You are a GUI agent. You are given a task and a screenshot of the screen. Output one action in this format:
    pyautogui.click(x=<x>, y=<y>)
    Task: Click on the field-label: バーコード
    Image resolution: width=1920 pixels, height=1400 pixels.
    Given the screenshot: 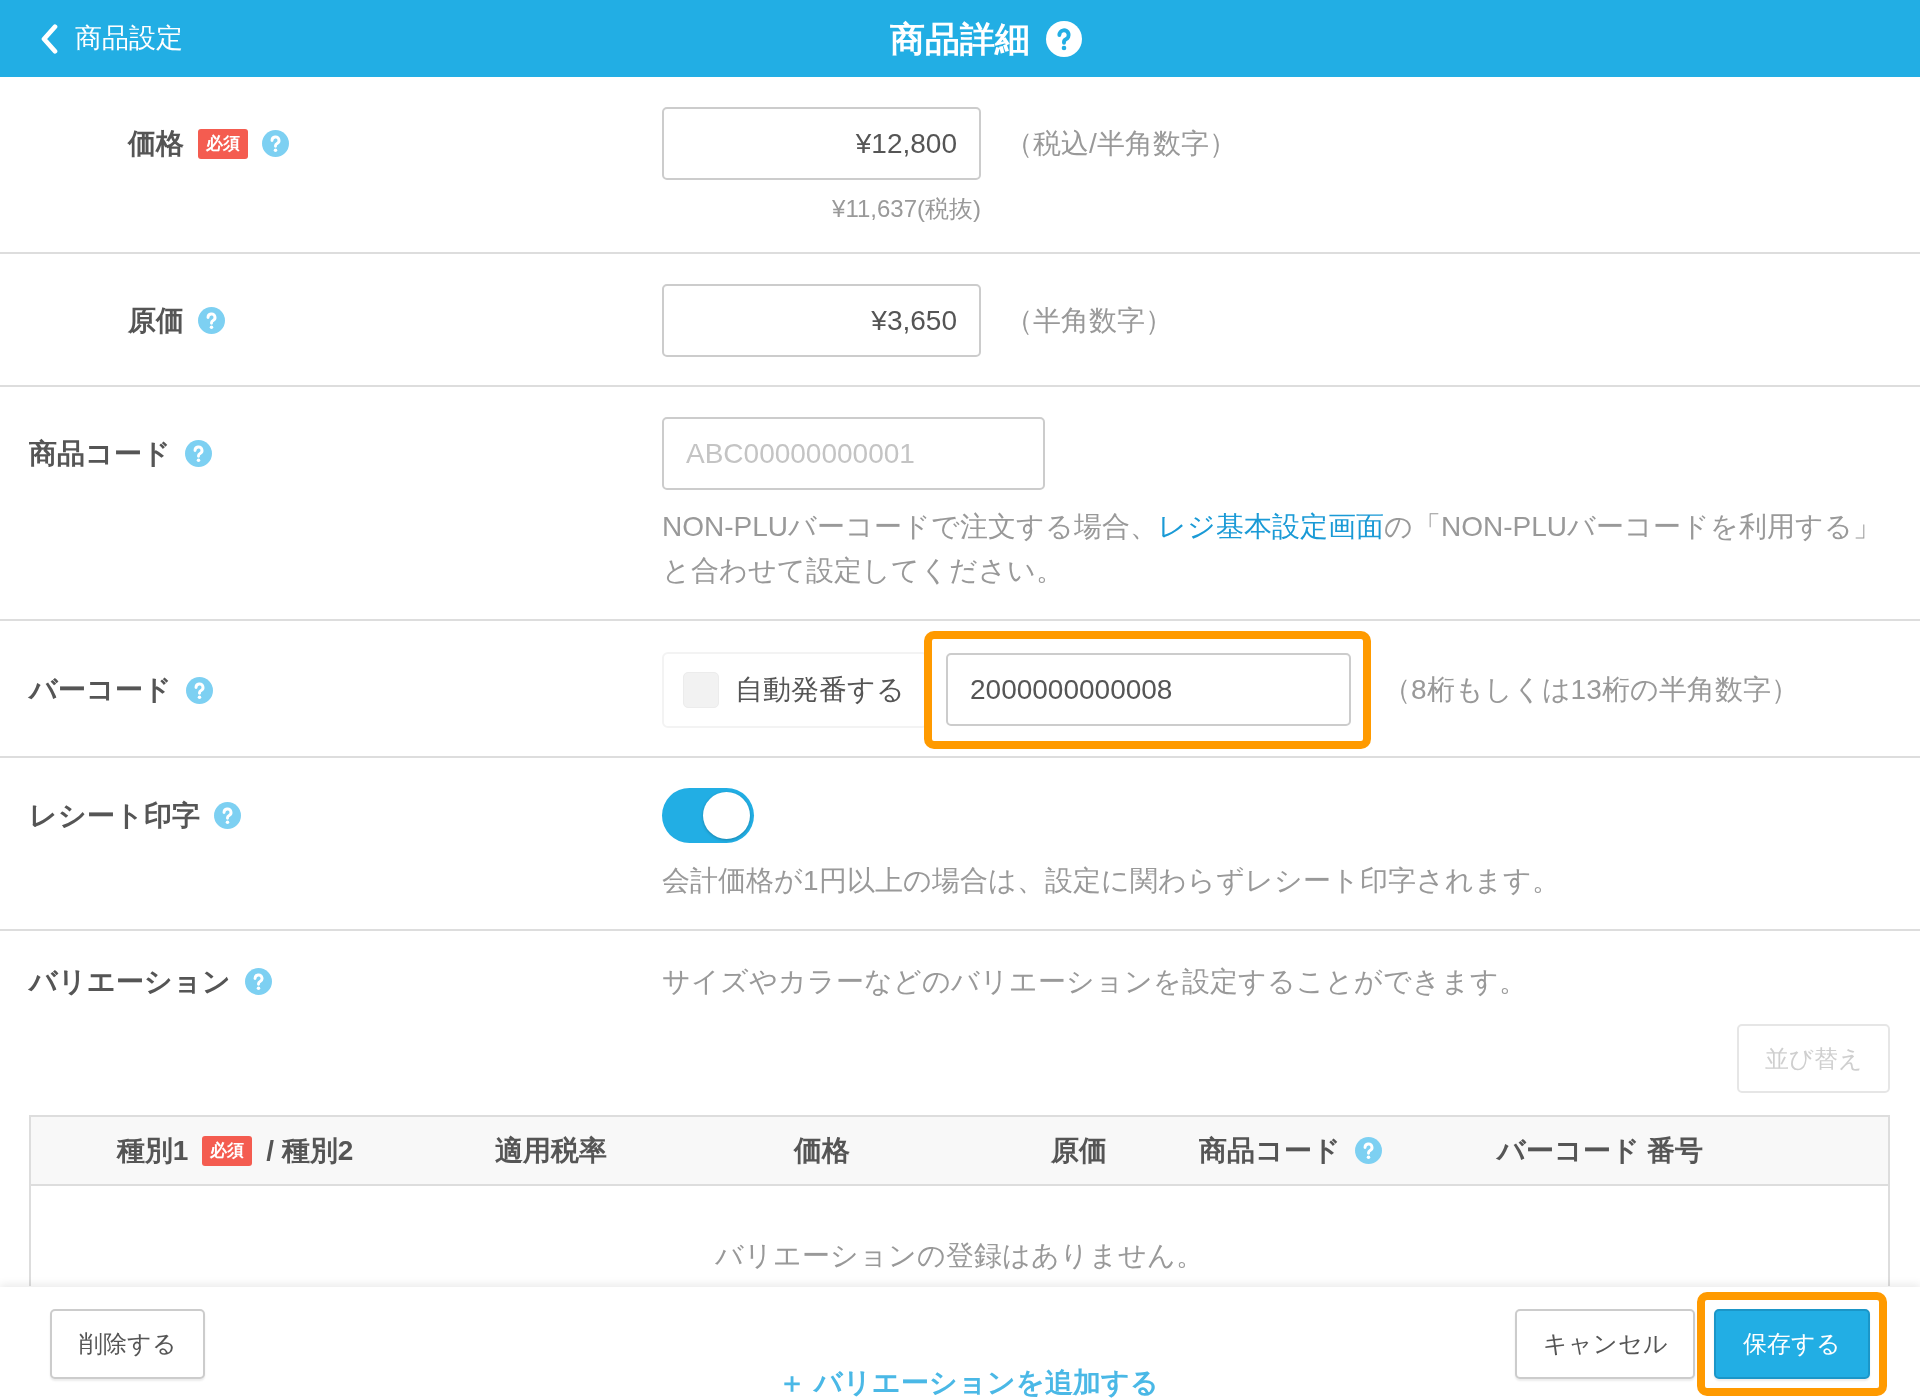 What is the action you would take?
    pyautogui.click(x=100, y=690)
    